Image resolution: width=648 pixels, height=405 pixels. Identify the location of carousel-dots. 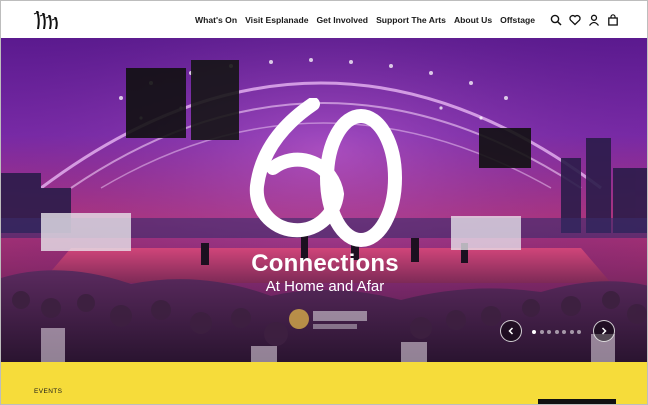
(558, 332).